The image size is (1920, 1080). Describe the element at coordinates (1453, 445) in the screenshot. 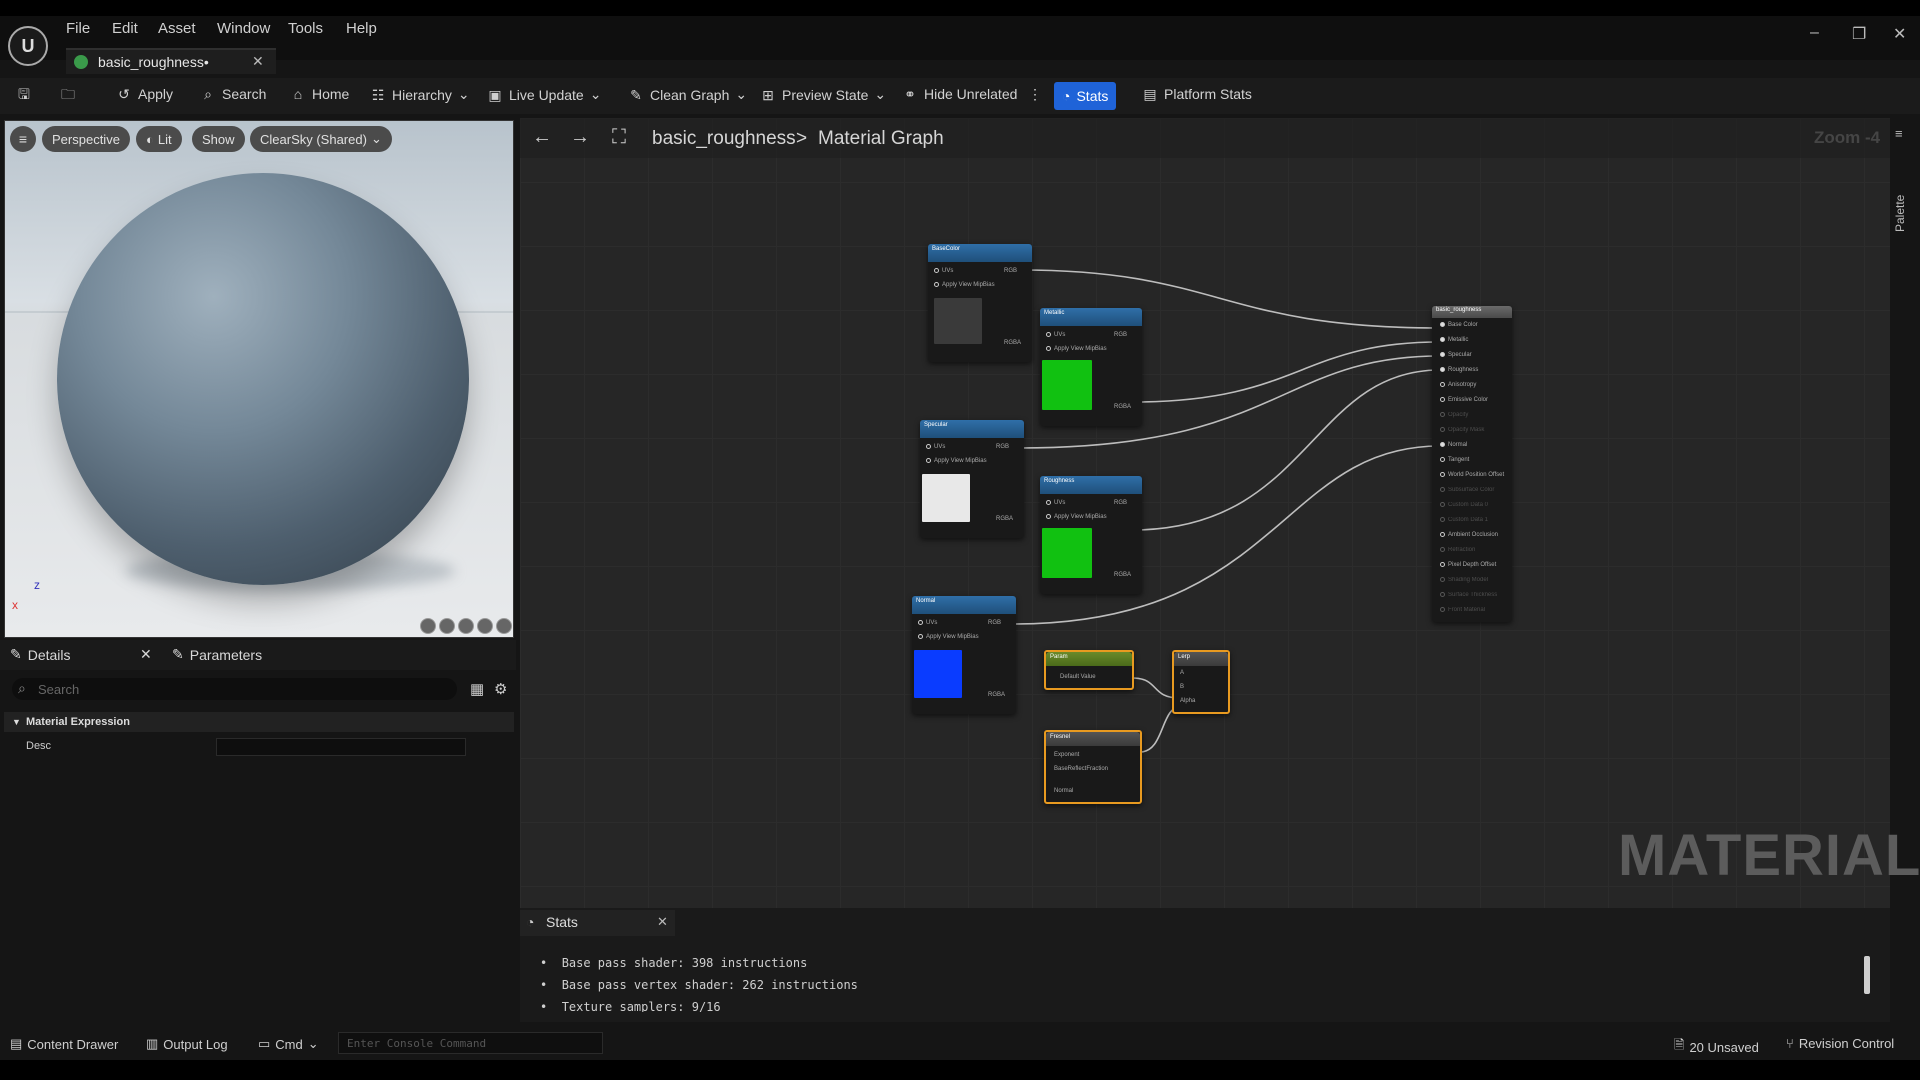

I see `output-pin: Normal` at that location.